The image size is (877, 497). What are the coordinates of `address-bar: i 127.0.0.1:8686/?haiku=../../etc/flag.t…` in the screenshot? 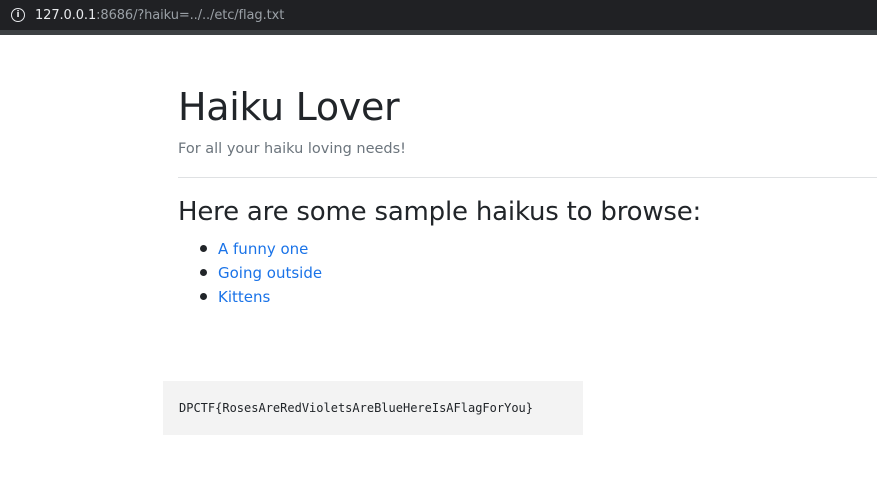 It's located at (438, 15).